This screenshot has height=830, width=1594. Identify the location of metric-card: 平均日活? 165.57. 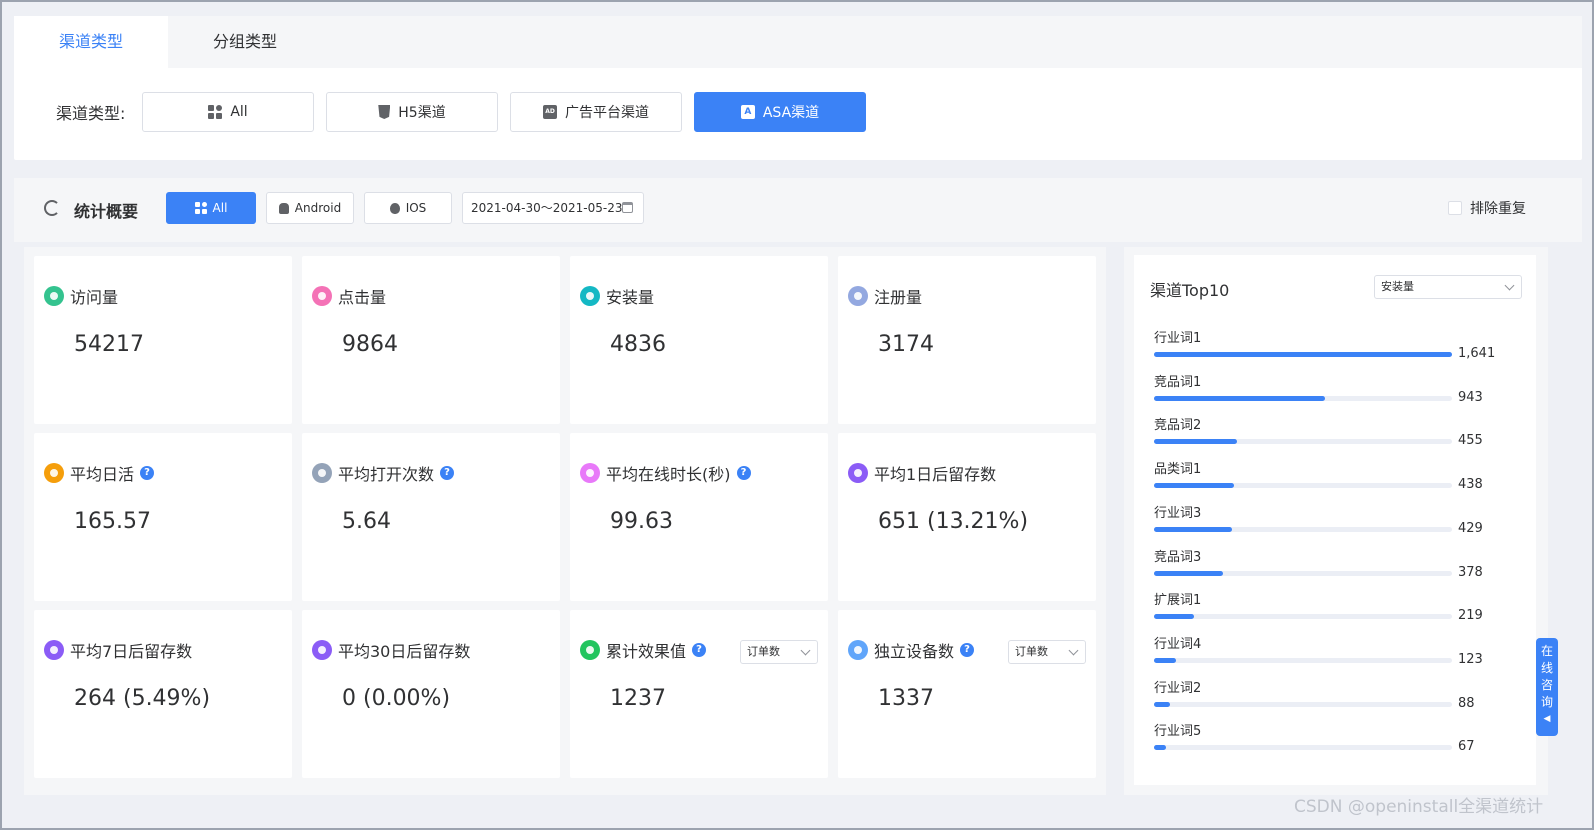
(163, 517).